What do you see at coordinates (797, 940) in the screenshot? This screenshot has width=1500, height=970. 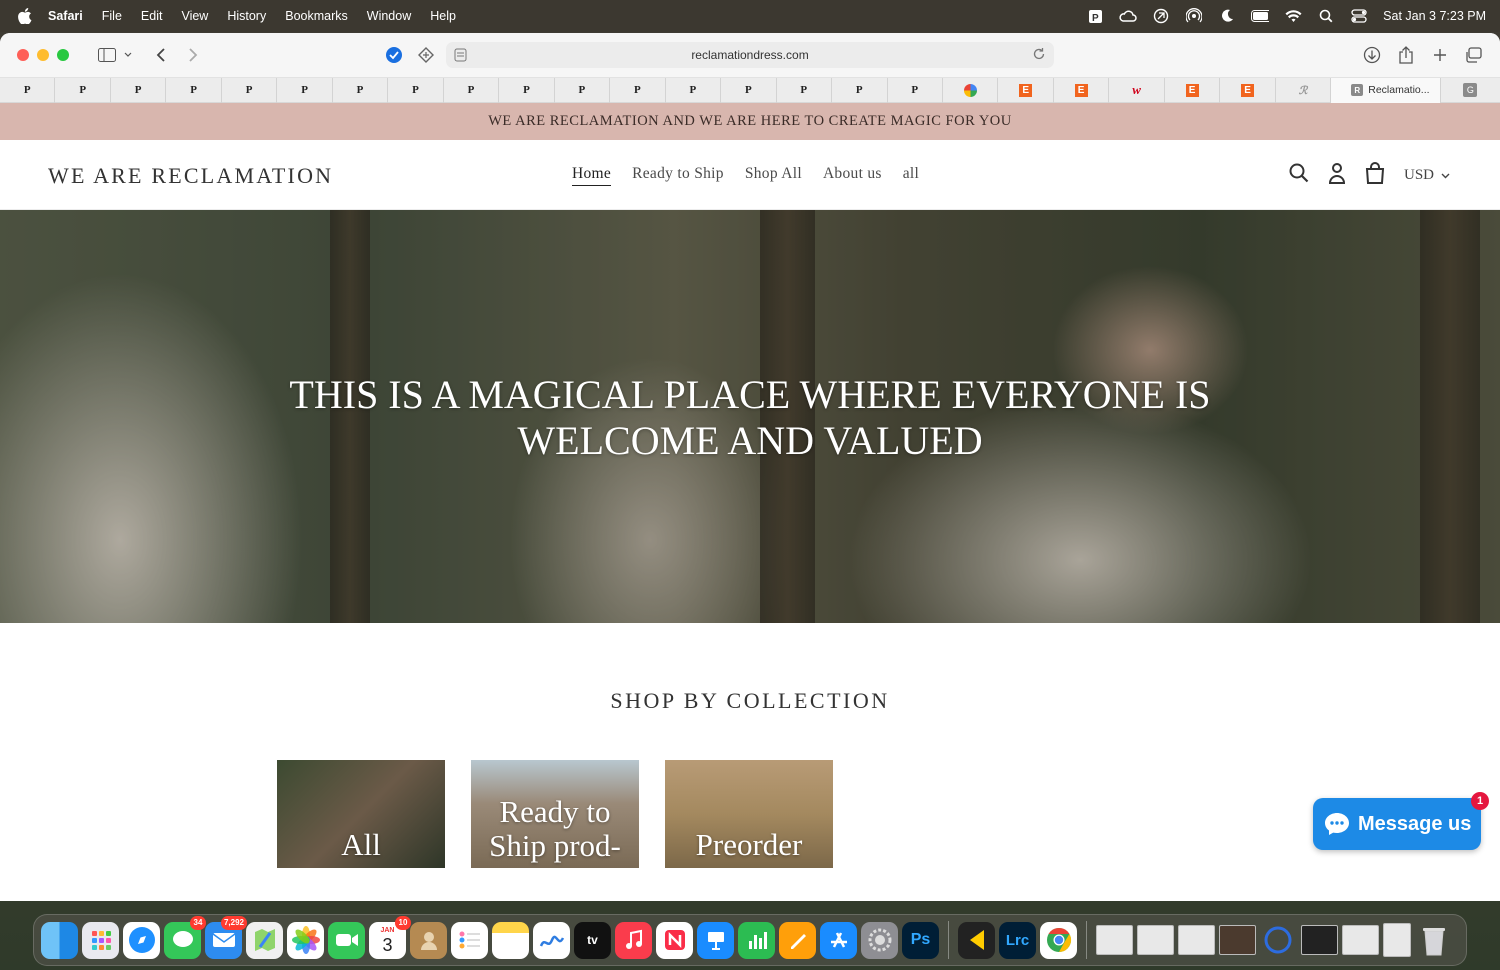 I see `pages-icon` at bounding box center [797, 940].